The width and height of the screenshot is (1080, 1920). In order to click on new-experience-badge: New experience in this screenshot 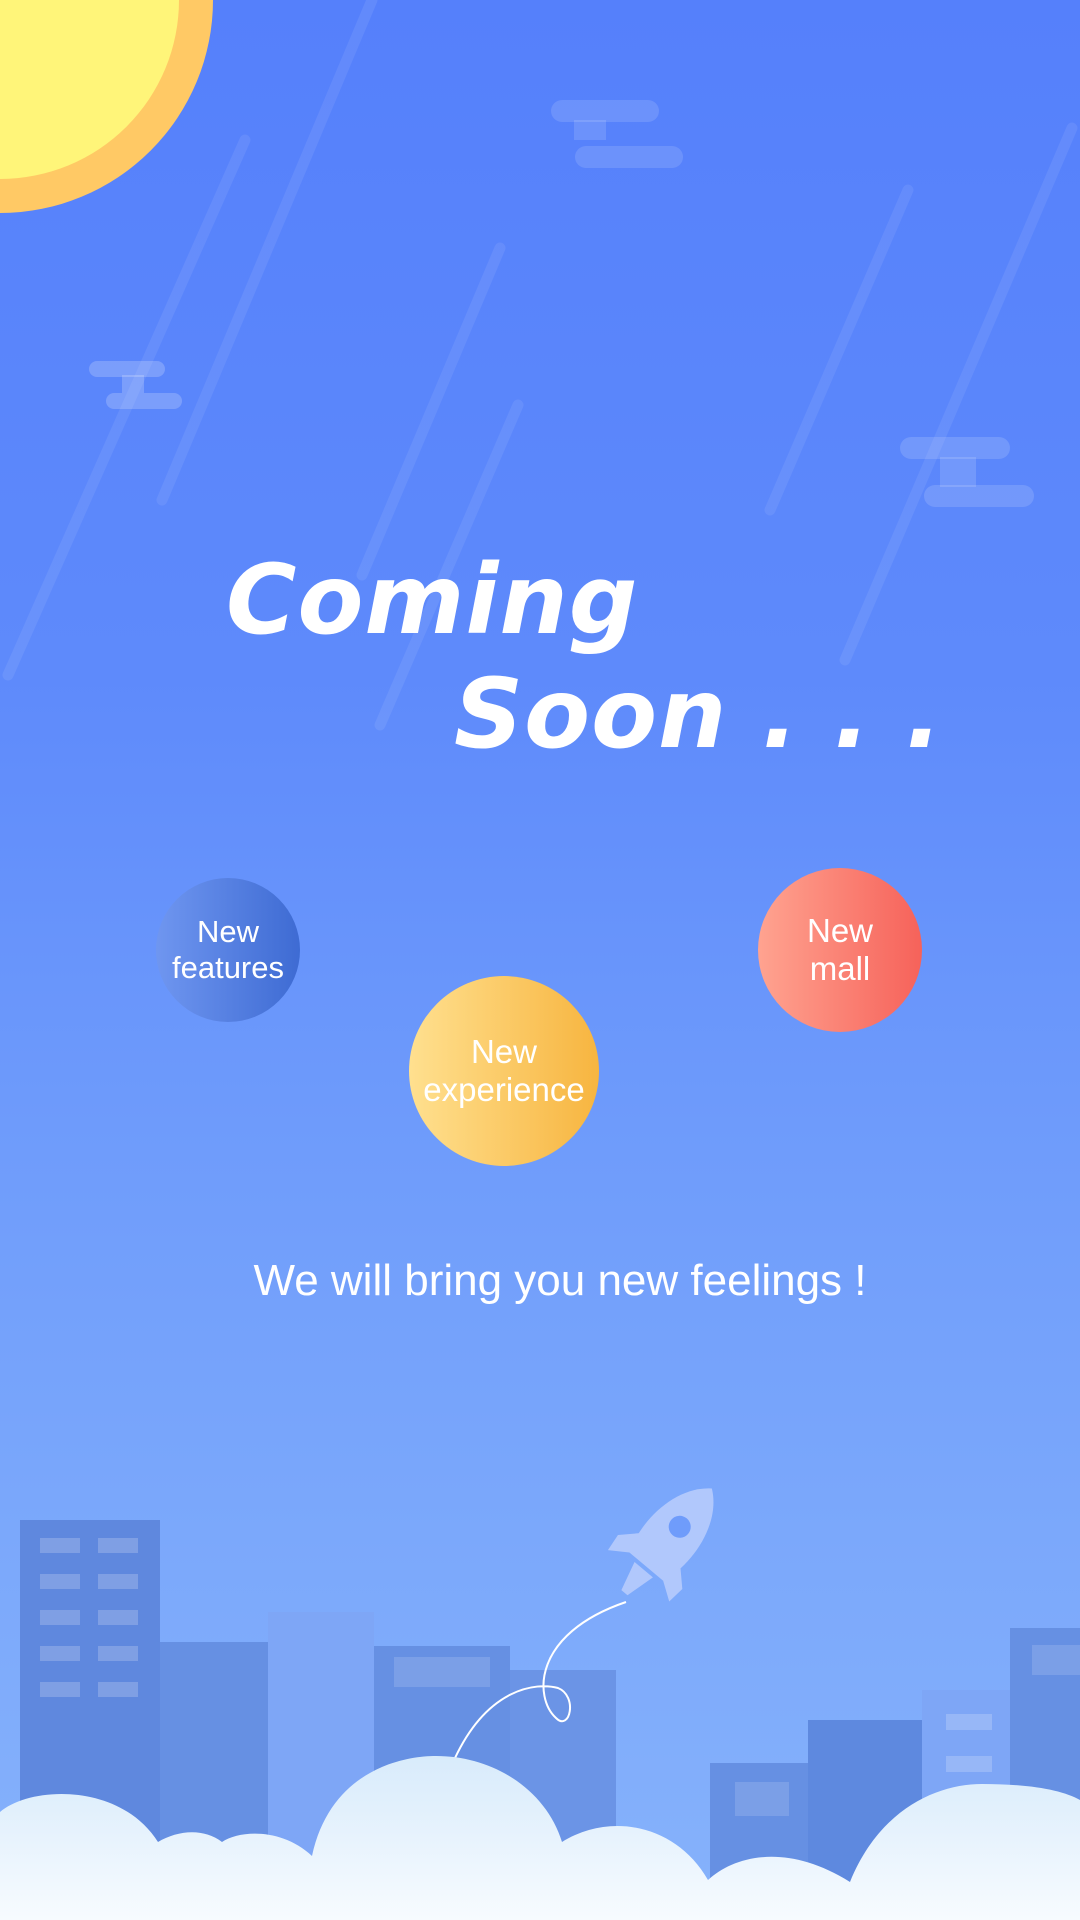, I will do `click(504, 1071)`.